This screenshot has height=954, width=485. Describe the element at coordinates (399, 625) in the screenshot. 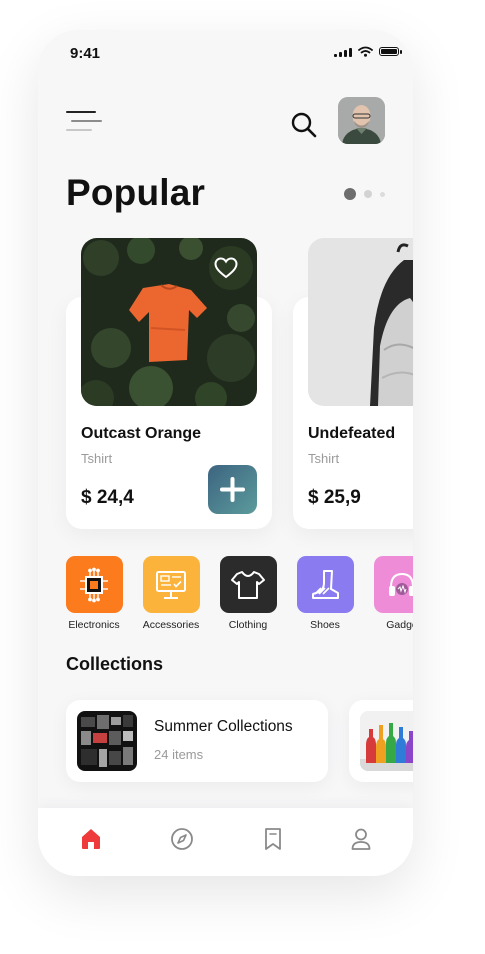

I see `category-label: Gadge` at that location.